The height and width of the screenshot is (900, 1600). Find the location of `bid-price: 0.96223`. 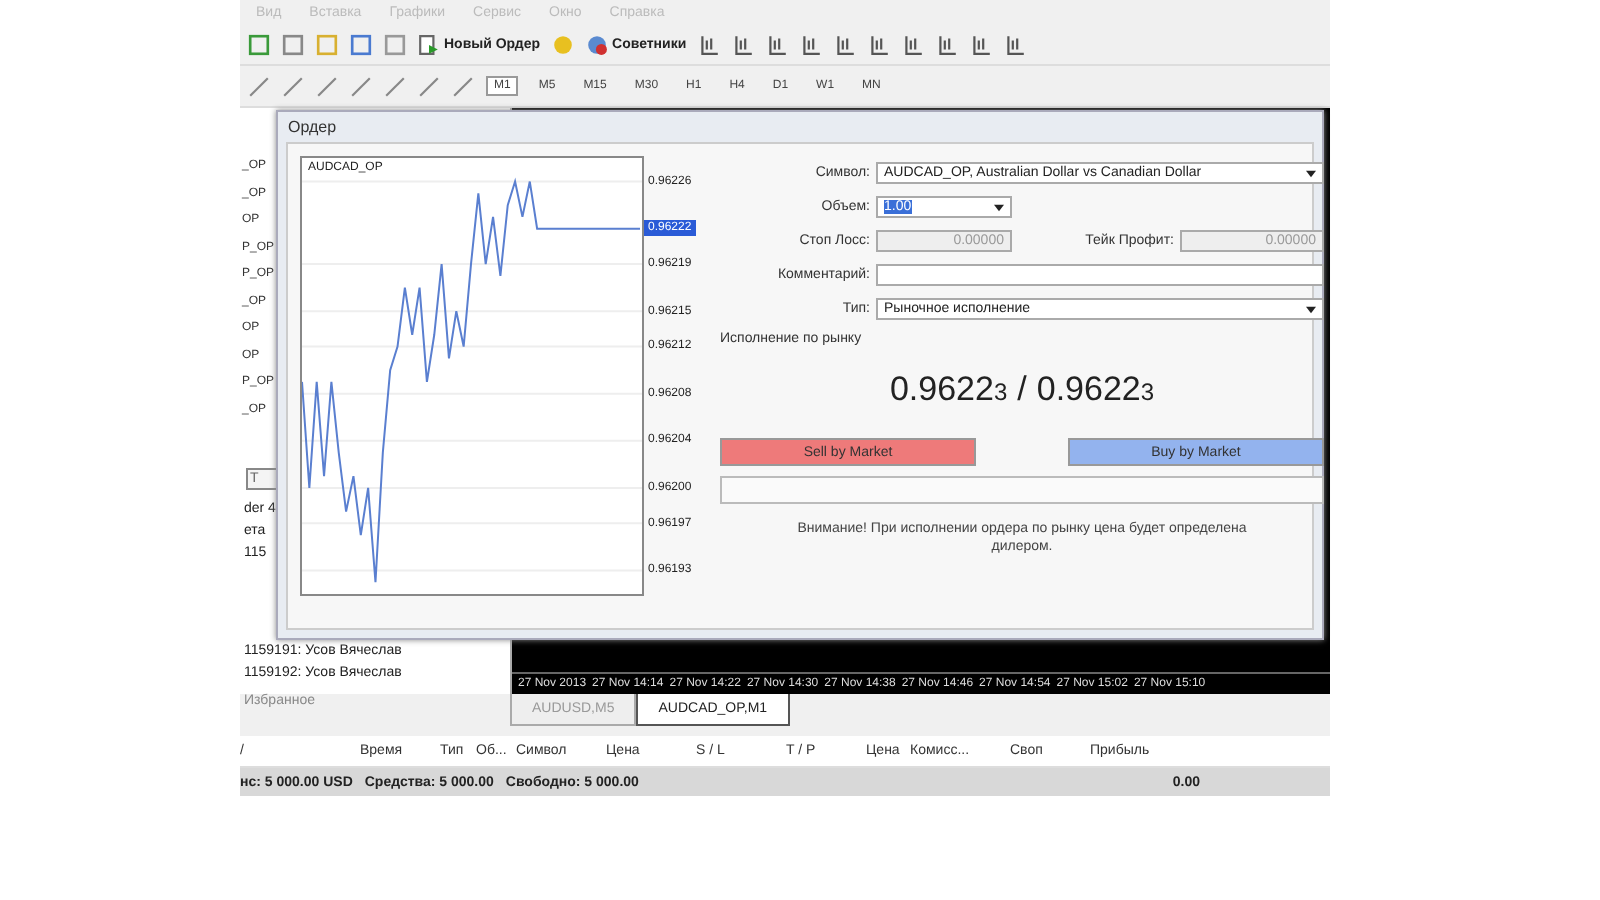

bid-price: 0.96223 is located at coordinates (948, 390).